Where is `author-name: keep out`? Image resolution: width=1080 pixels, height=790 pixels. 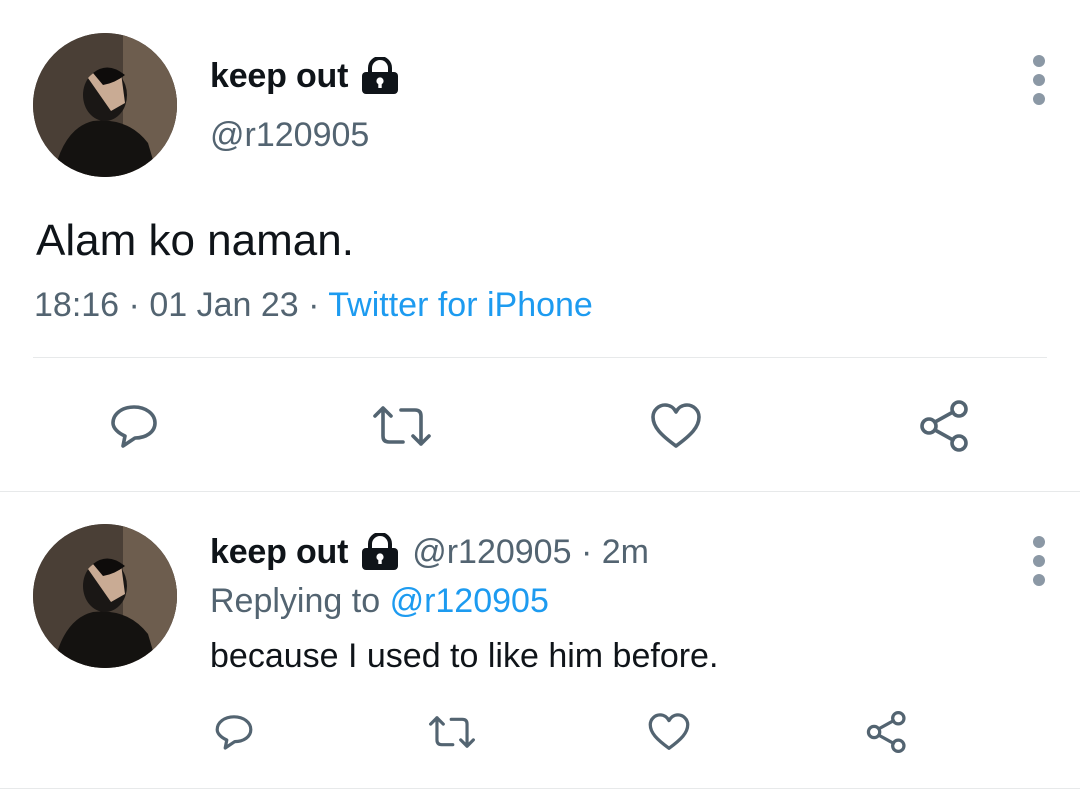 author-name: keep out is located at coordinates (279, 76).